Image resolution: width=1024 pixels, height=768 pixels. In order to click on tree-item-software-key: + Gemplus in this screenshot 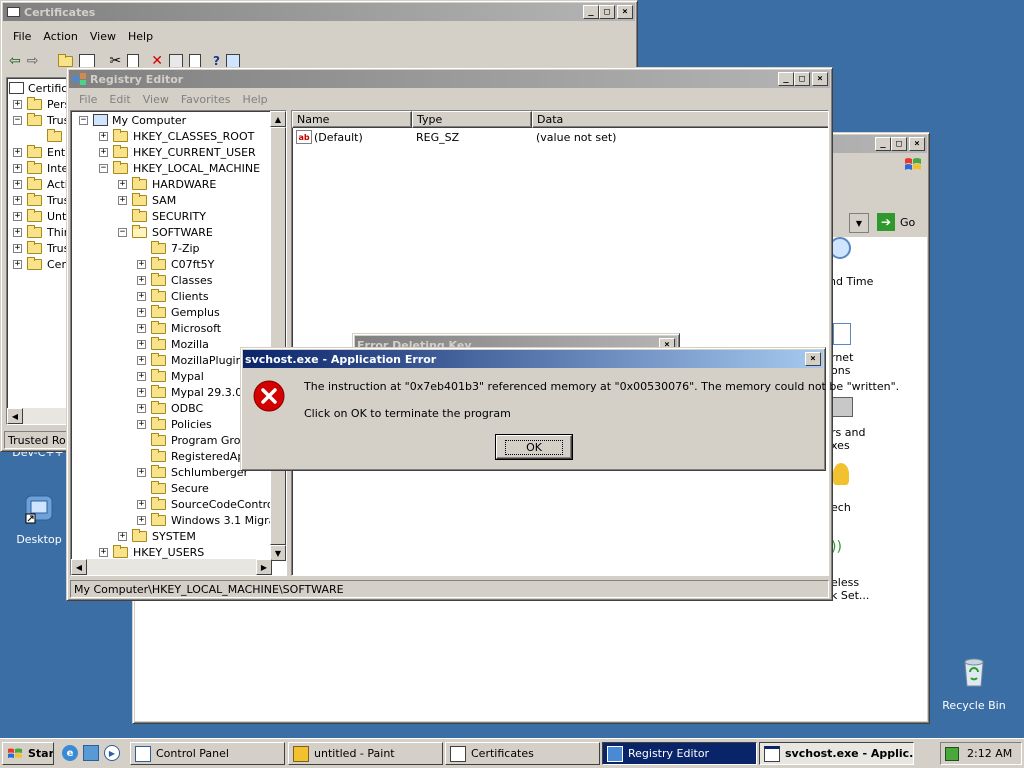, I will do `click(178, 312)`.